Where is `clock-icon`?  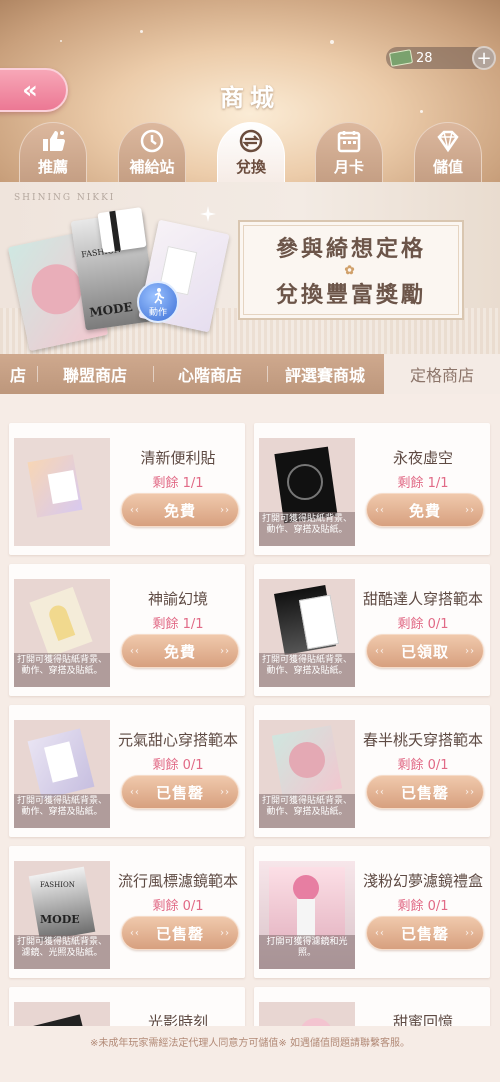
clock-icon is located at coordinates (152, 141).